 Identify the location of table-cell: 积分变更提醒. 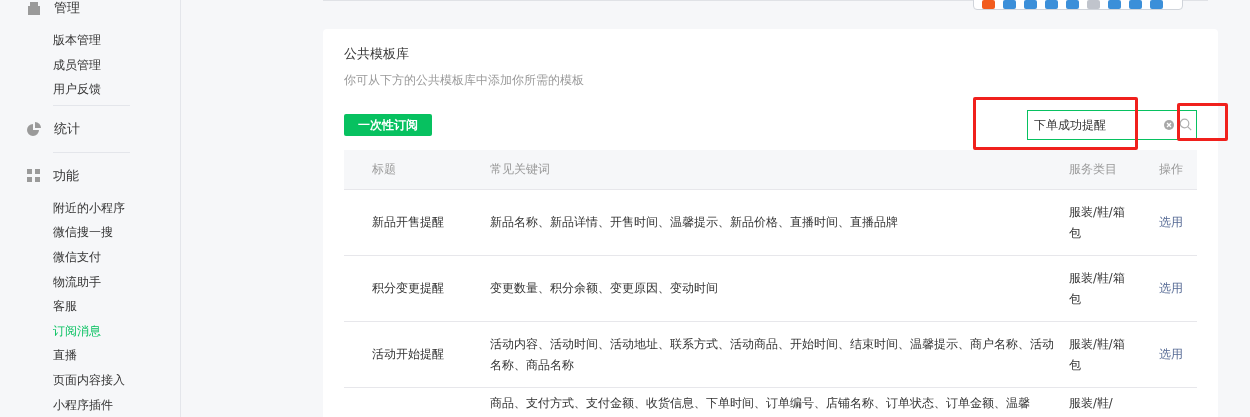
(408, 288).